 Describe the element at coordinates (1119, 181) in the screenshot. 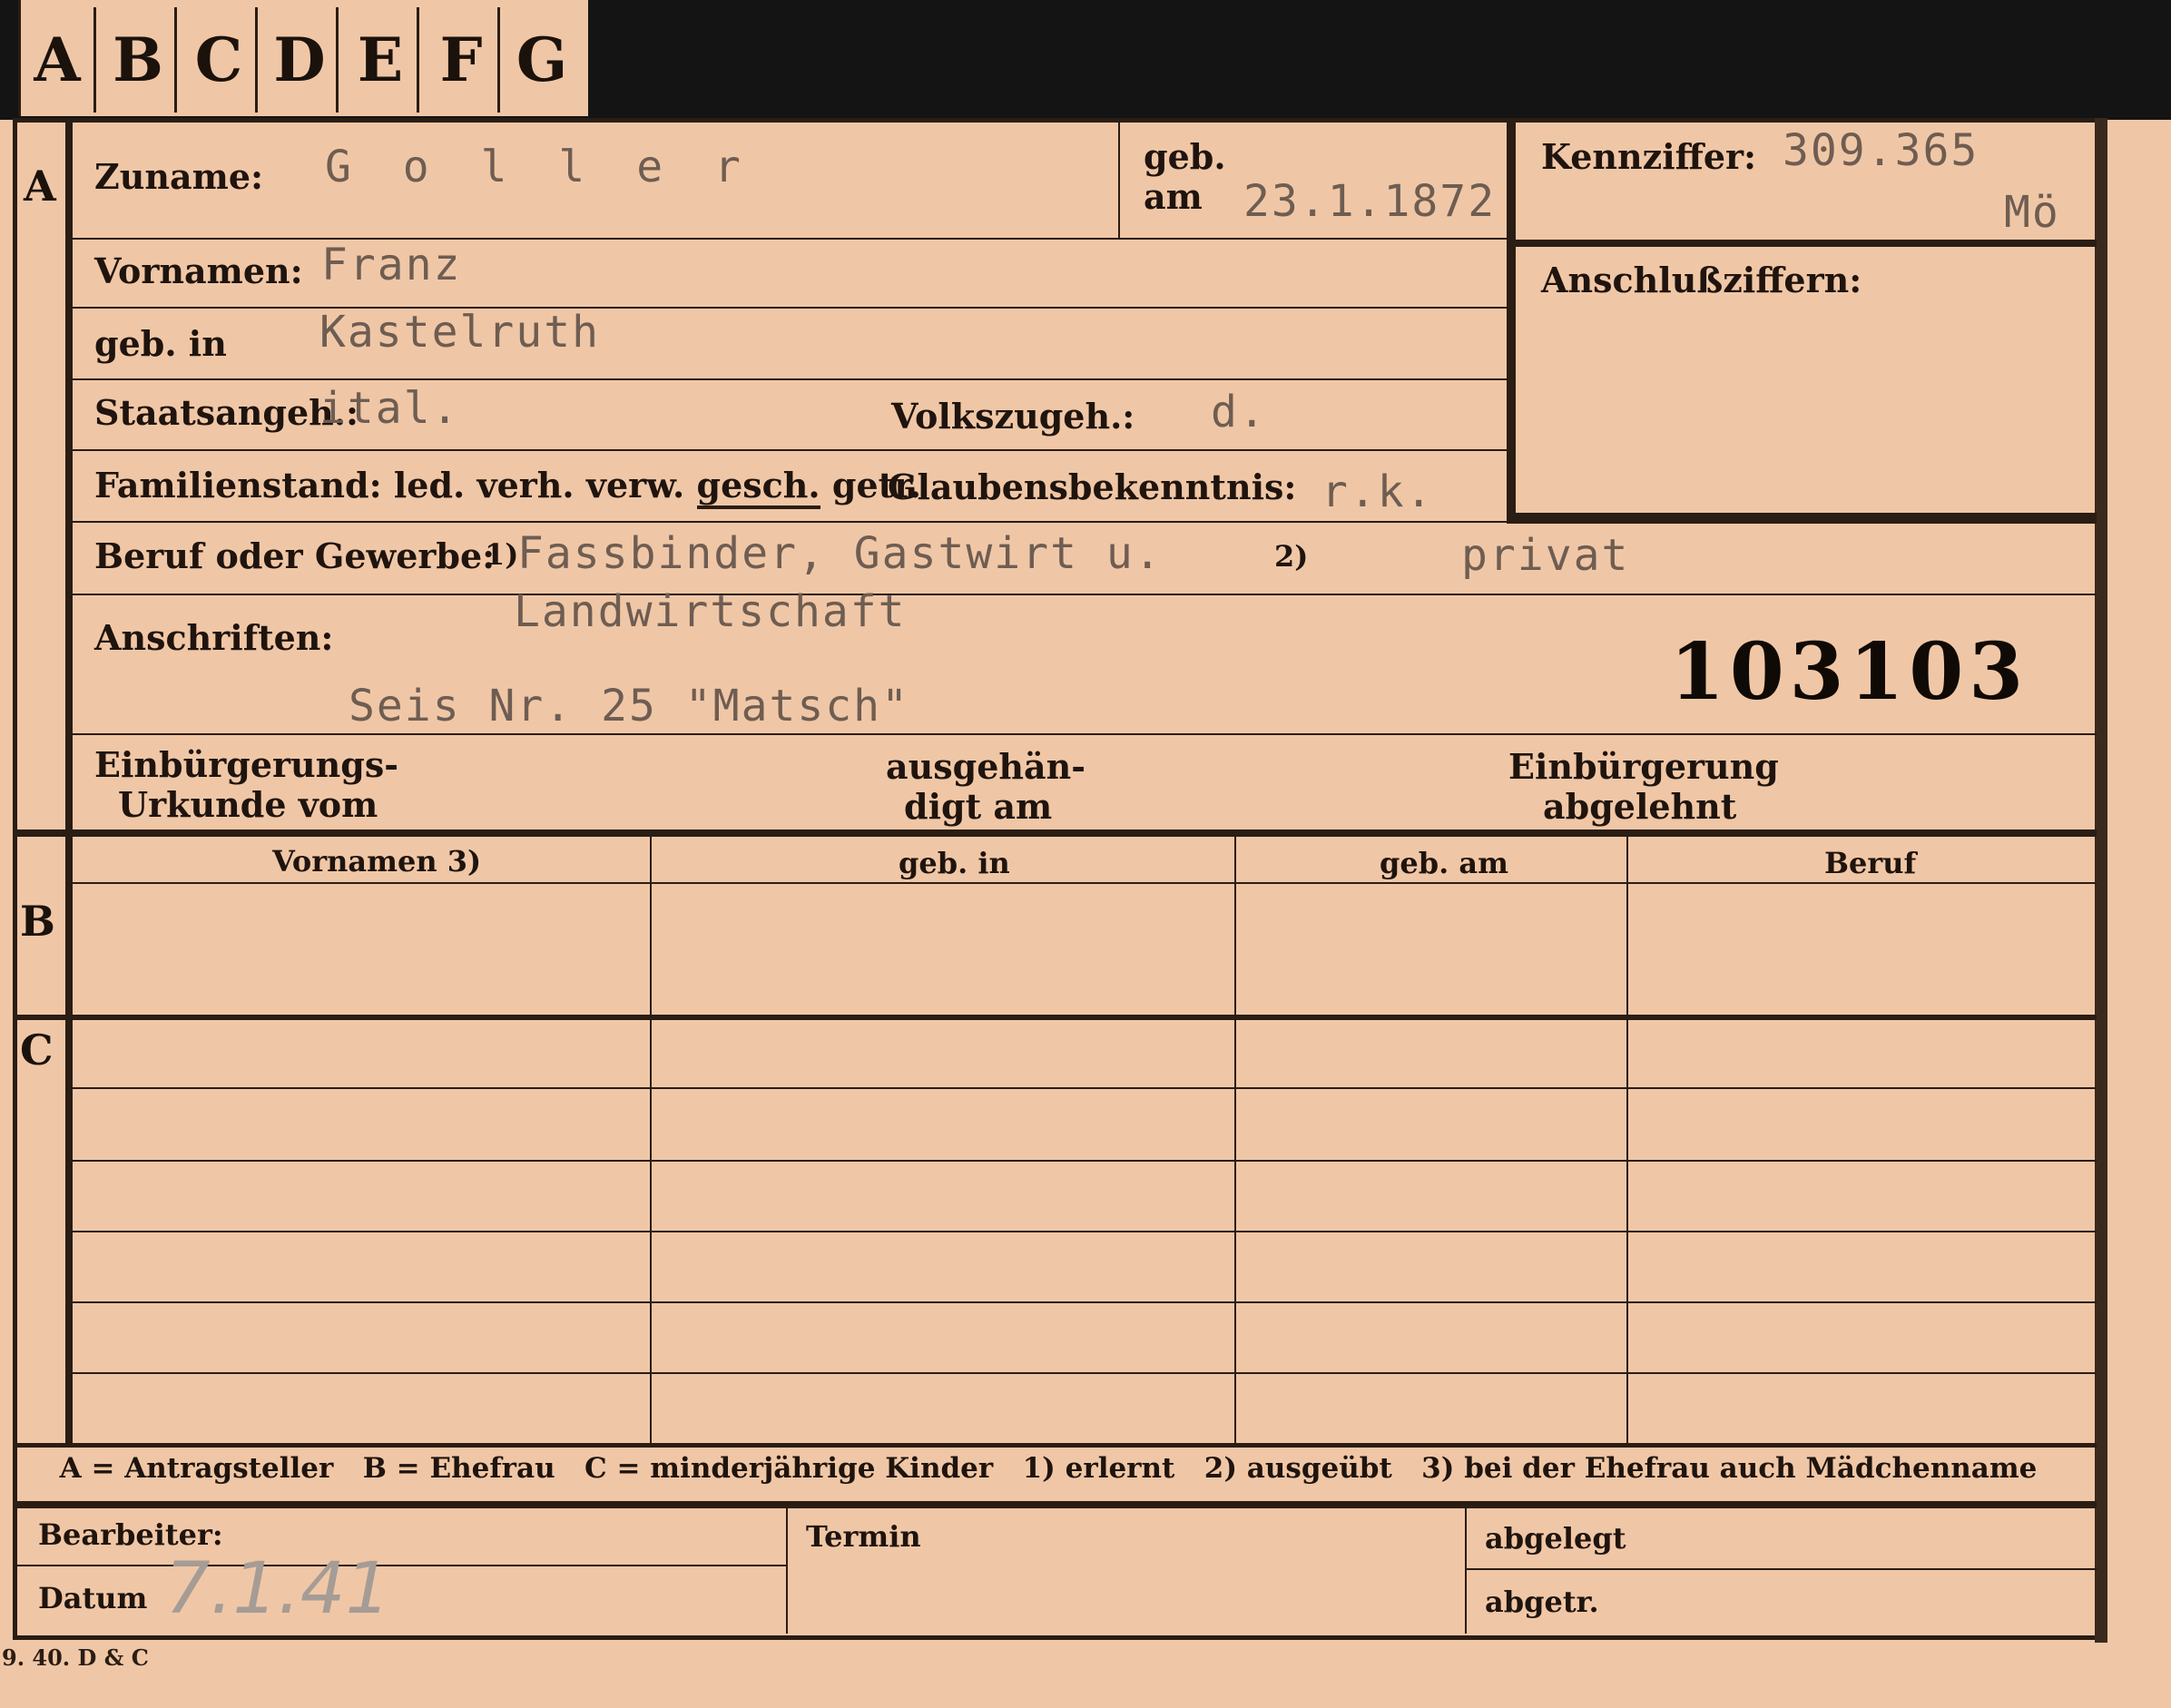

I see `geb-am-divider` at that location.